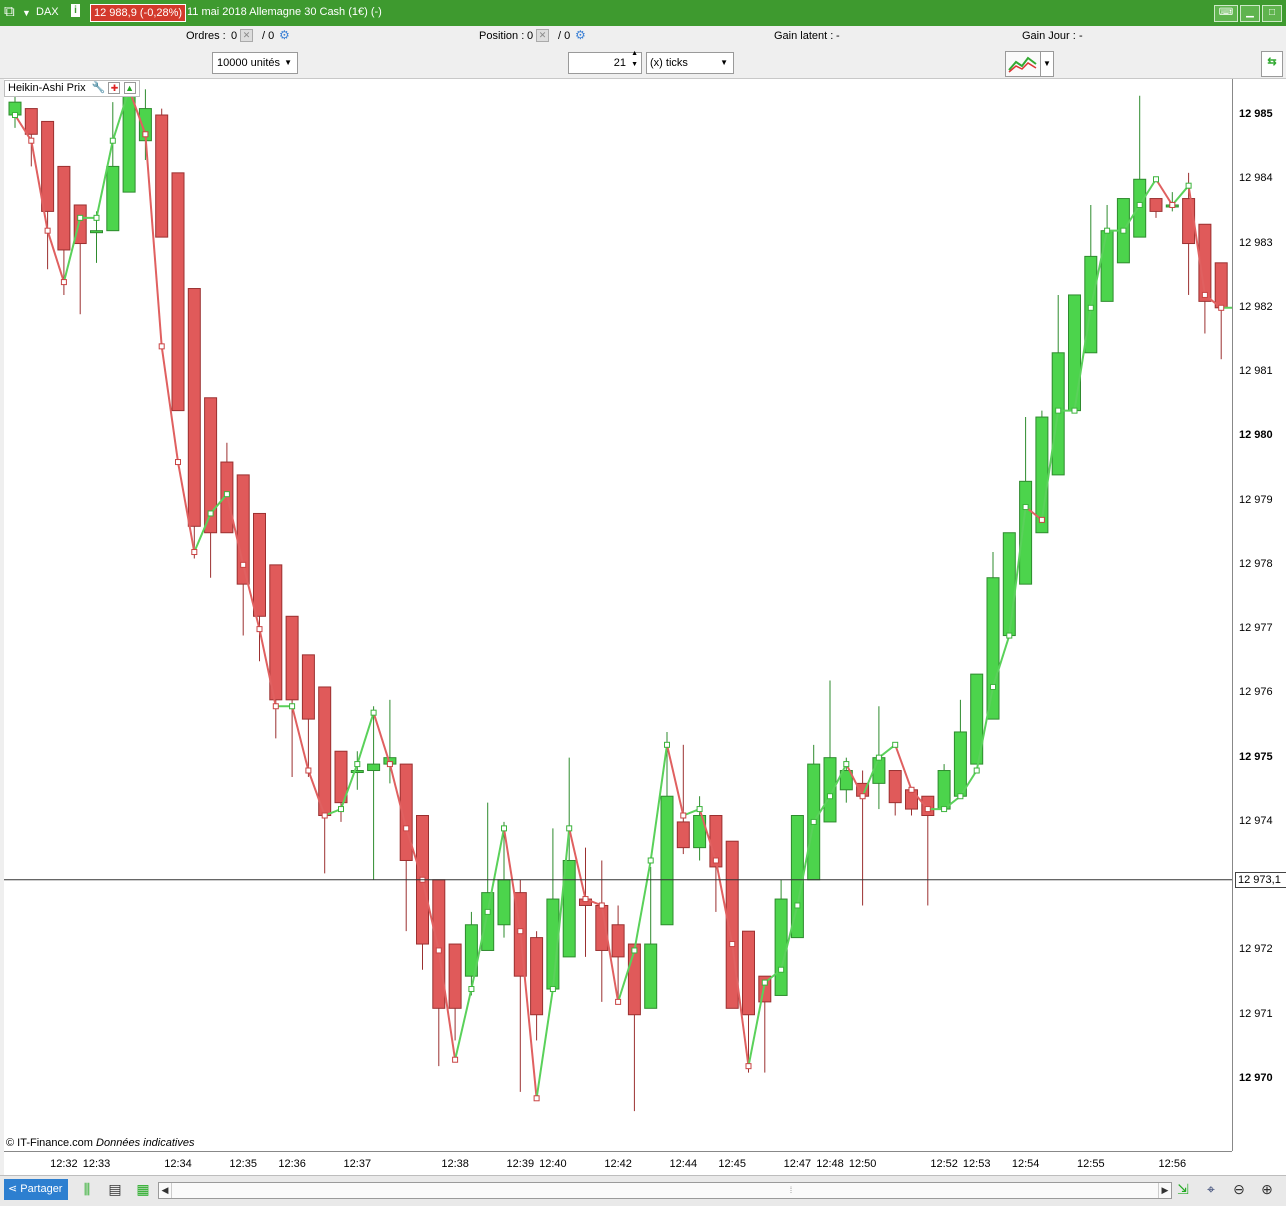 The image size is (1286, 1206). I want to click on stepper-down-icon: ▼, so click(634, 64).